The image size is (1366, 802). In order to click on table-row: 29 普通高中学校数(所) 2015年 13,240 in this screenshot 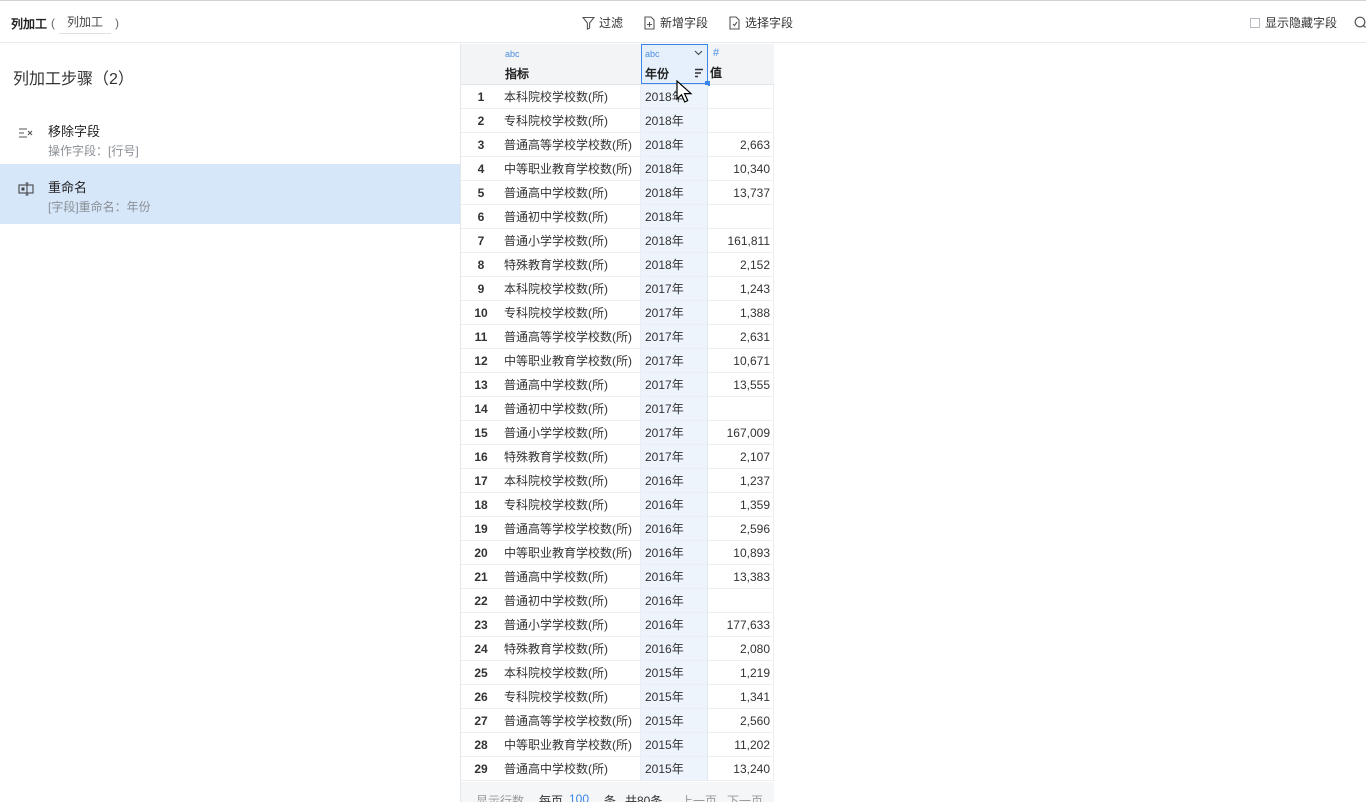, I will do `click(617, 769)`.